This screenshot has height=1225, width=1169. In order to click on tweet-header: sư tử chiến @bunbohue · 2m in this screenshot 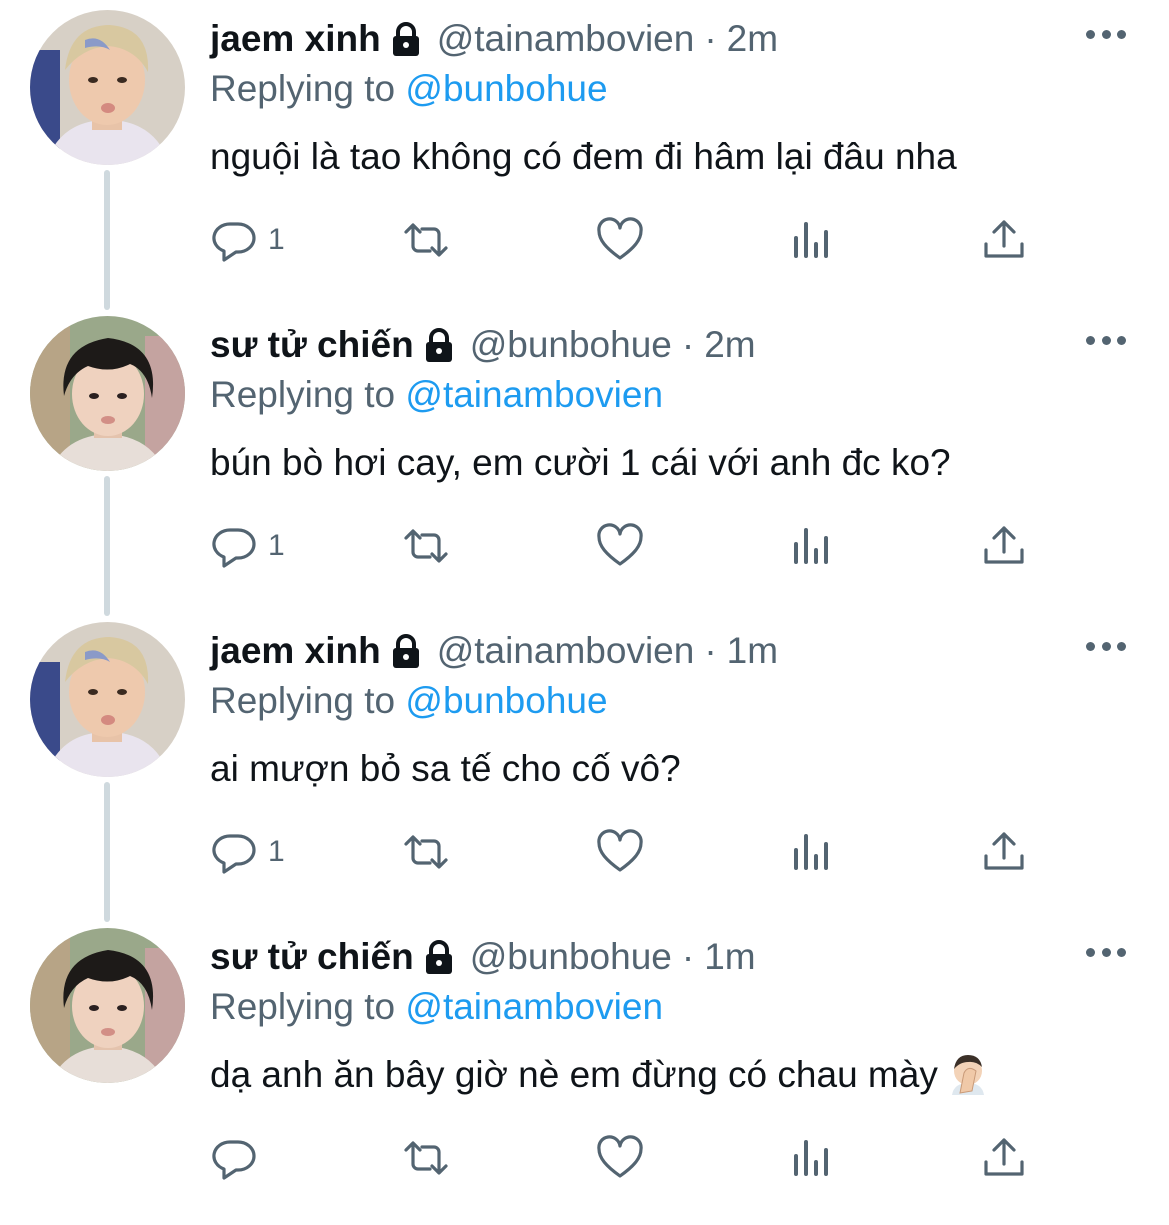, I will do `click(483, 345)`.